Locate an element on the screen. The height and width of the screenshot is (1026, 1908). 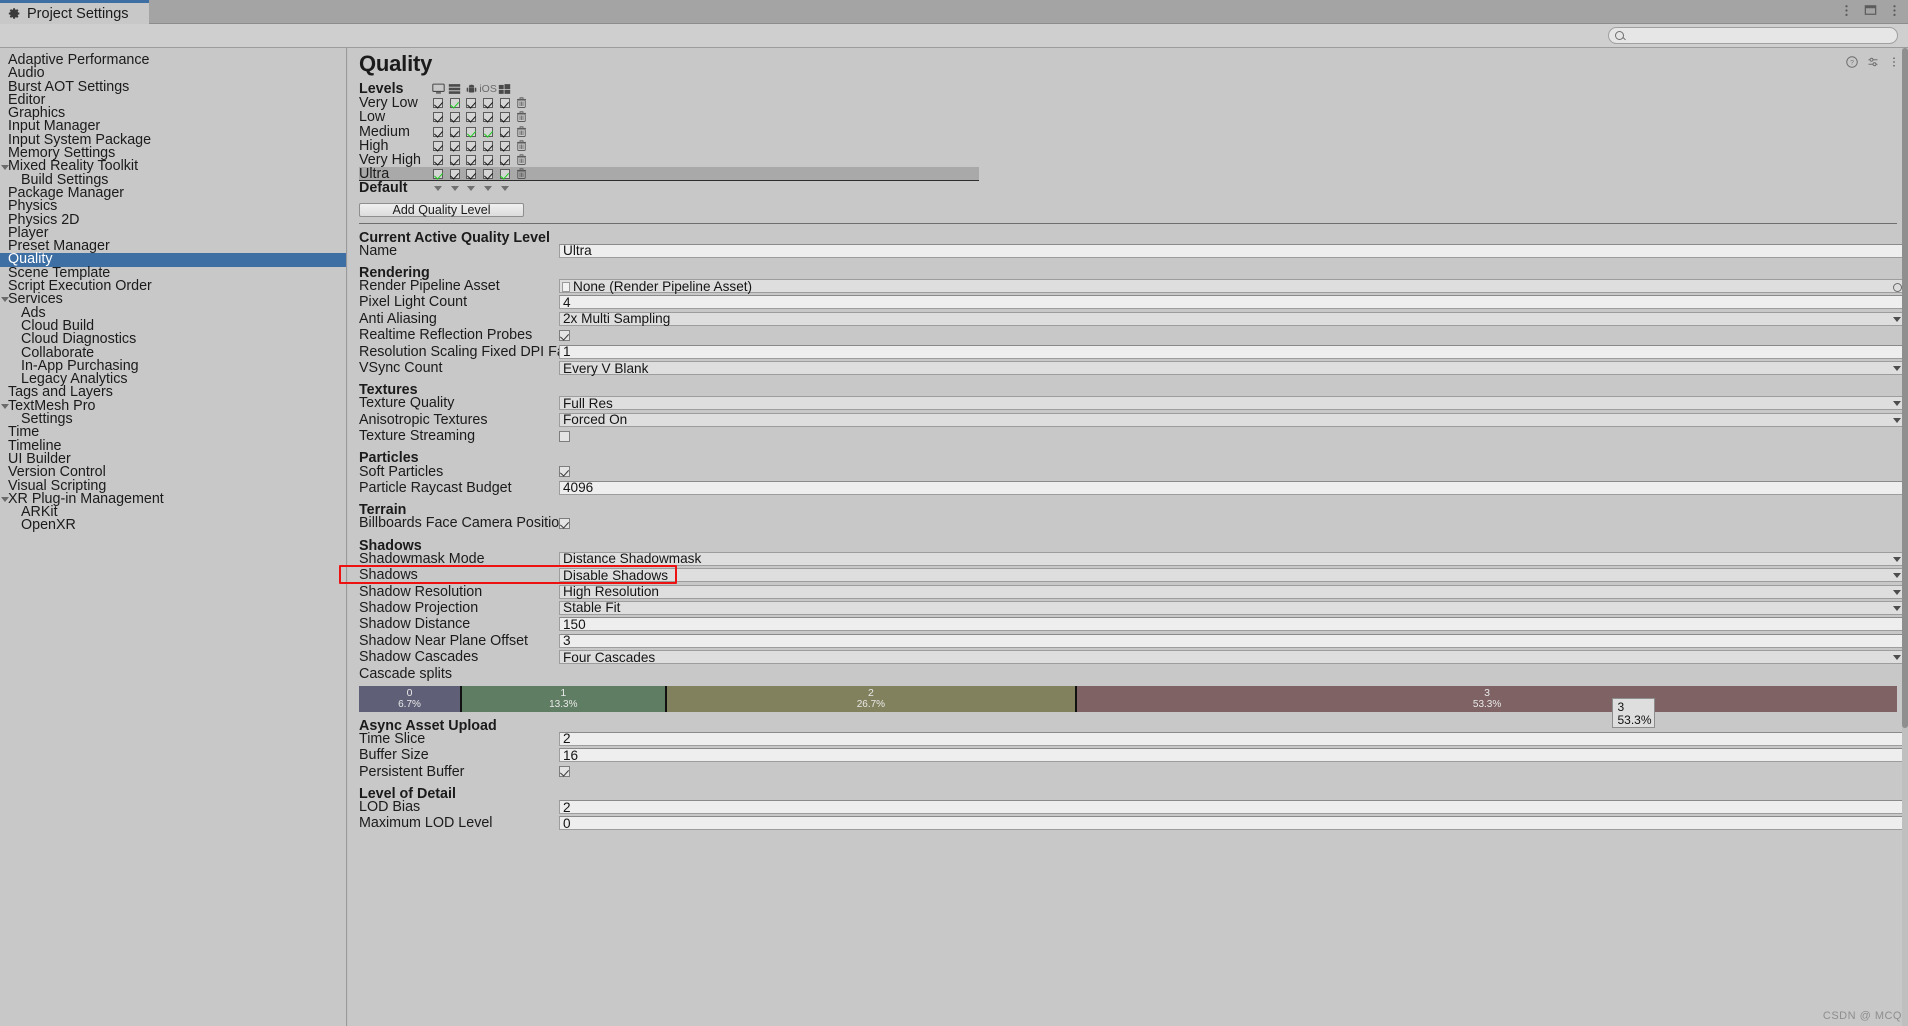
search-field-wrap is located at coordinates (1753, 35).